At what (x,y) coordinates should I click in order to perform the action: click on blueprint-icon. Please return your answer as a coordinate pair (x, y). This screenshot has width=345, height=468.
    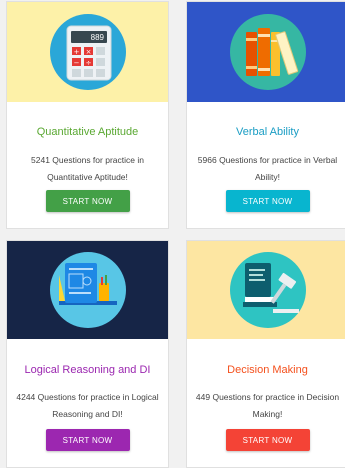
    Looking at the image, I should click on (88, 284).